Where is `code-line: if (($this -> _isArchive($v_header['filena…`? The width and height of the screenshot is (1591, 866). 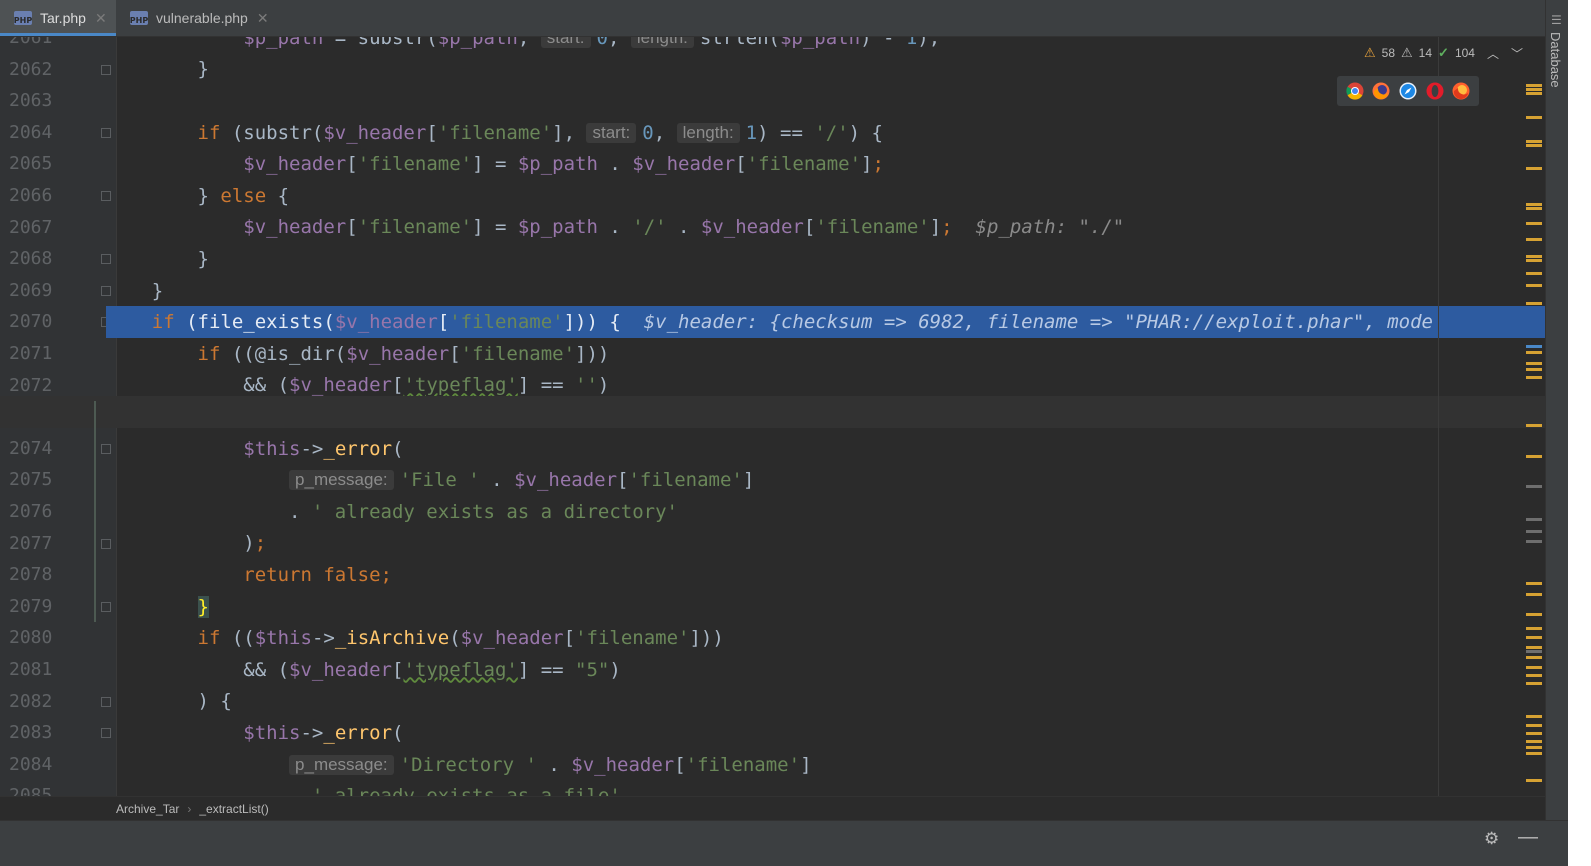 code-line: if (($this -> _isArchive($v_header['filena… is located at coordinates (420, 638).